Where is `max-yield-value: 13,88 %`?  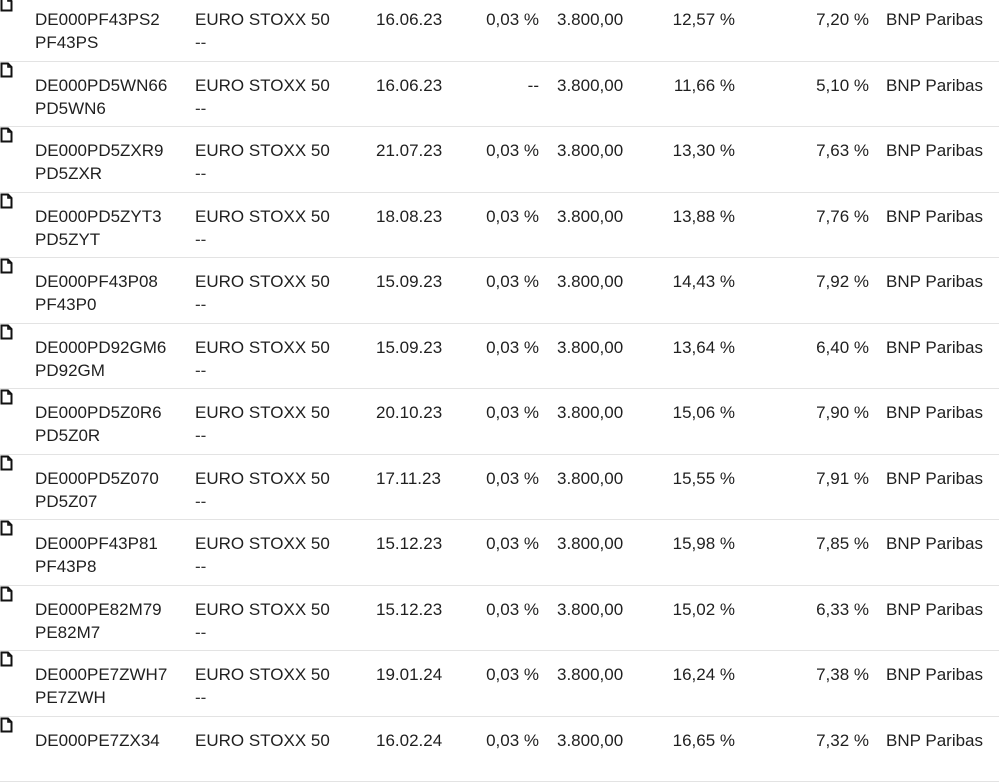 max-yield-value: 13,88 % is located at coordinates (704, 216).